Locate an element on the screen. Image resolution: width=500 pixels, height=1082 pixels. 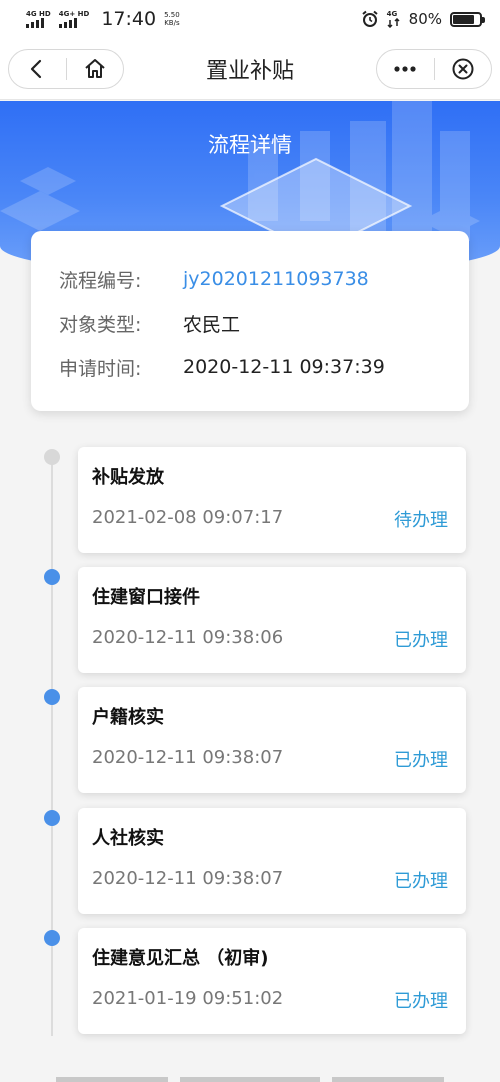
info-row-apply-time: 申请时间: 2020-12-11 09:37:39 is located at coordinates (264, 367).